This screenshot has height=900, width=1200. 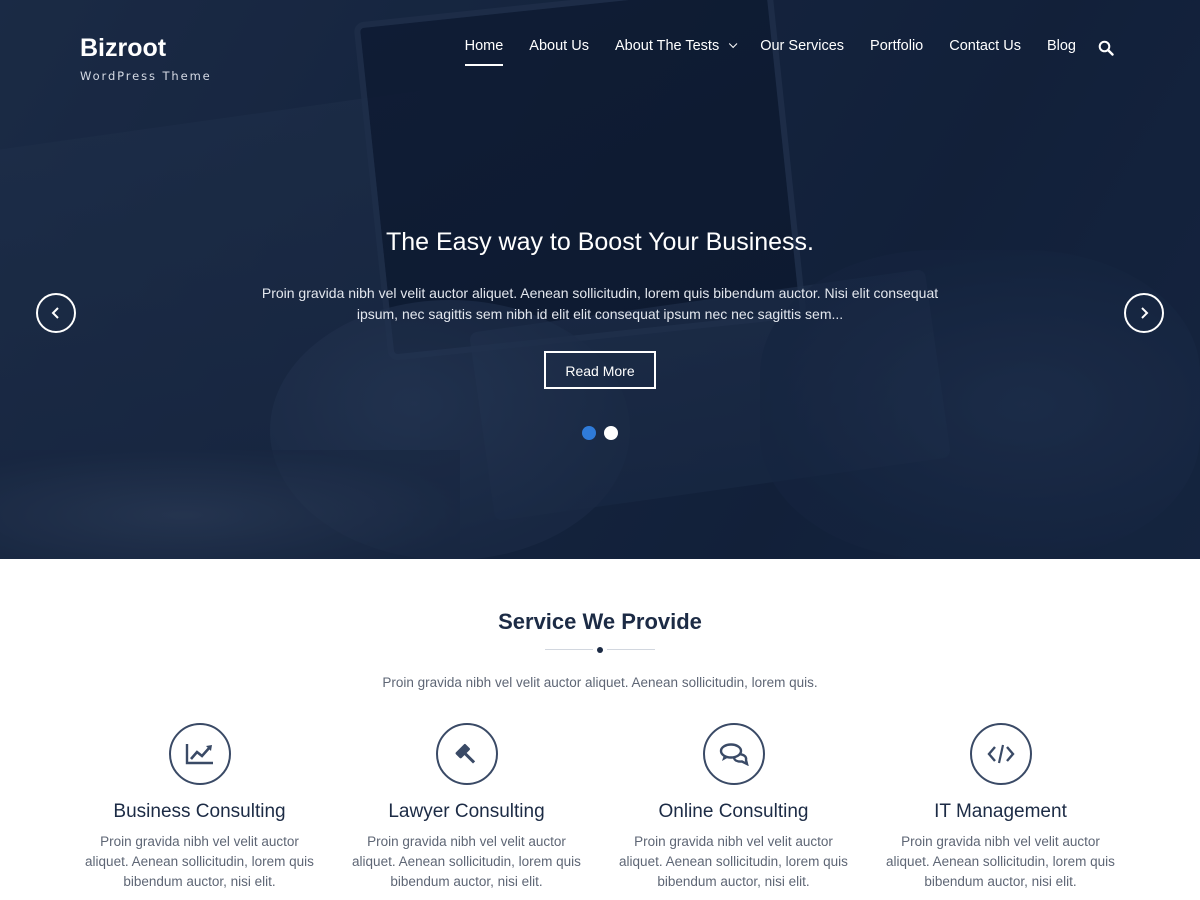 What do you see at coordinates (896, 52) in the screenshot?
I see `nav-item-portfolio: Portfolio` at bounding box center [896, 52].